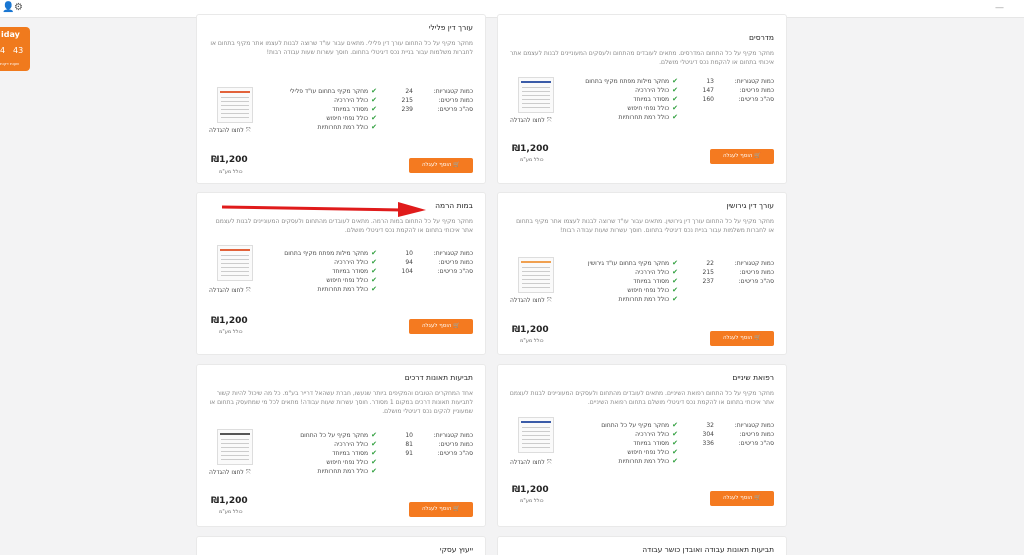 This screenshot has height=555, width=1024. I want to click on minimize-icon: —, so click(999, 8).